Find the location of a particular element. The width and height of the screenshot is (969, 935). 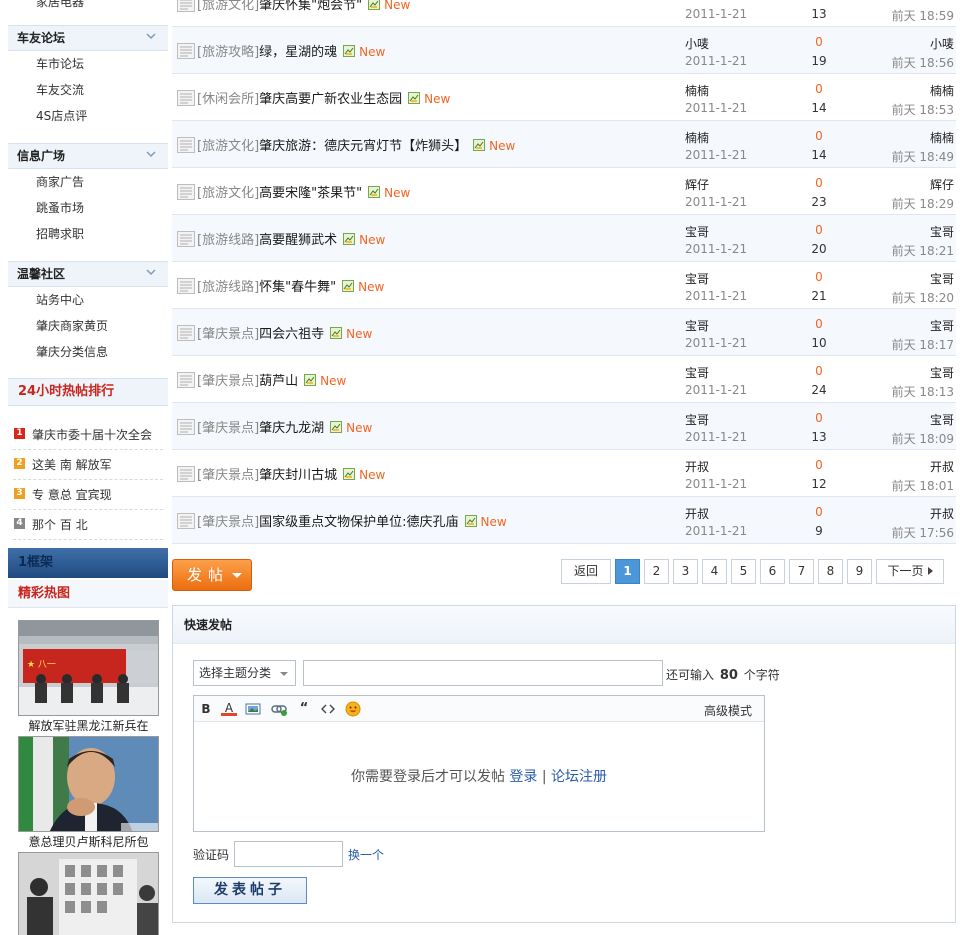

submit-post-button: 发表帖子 is located at coordinates (250, 890).